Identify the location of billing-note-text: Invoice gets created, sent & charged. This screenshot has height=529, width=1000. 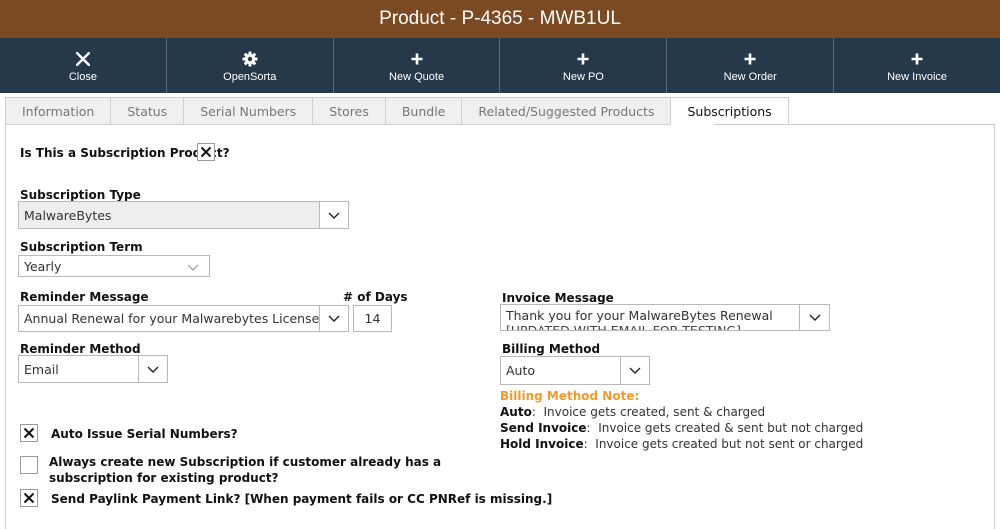
(654, 412).